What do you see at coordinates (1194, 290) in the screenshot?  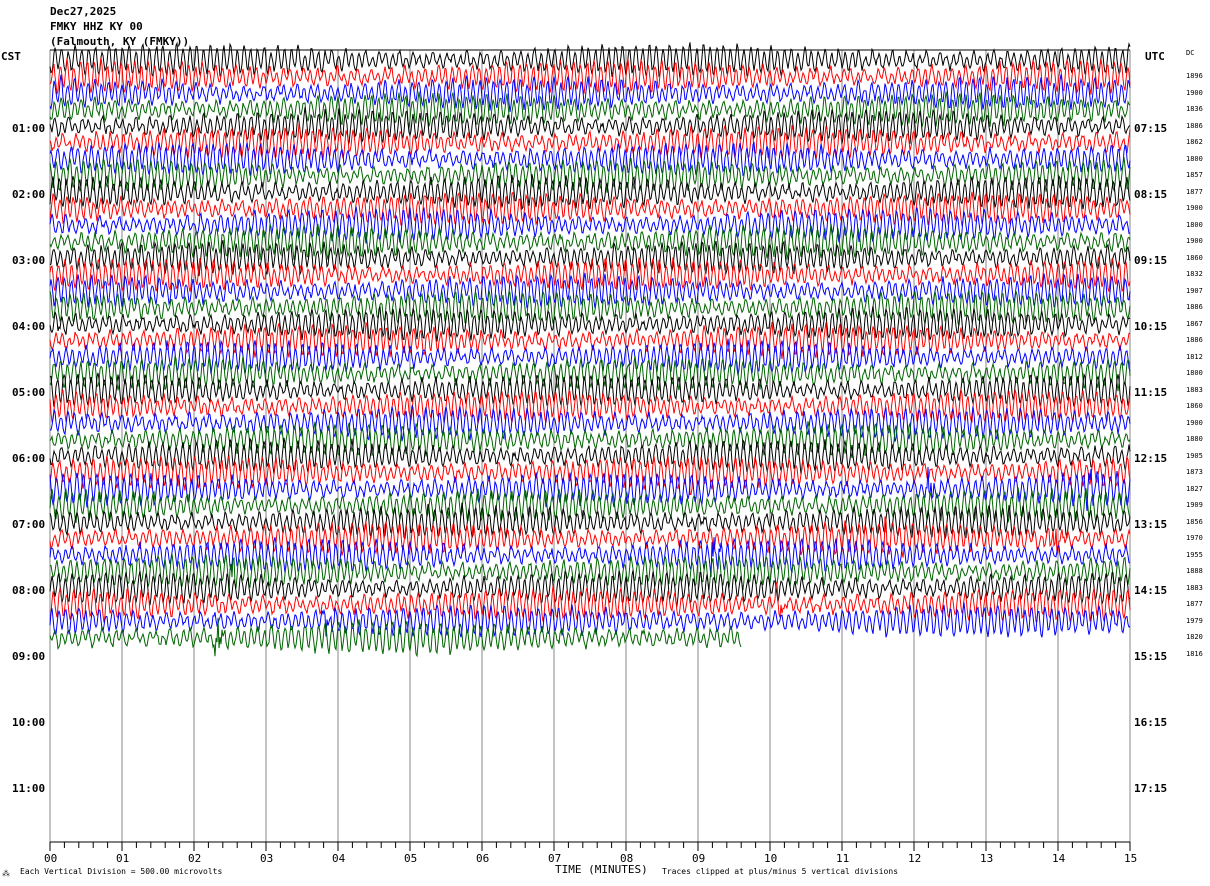 I see `dc-offset-label: 1907` at bounding box center [1194, 290].